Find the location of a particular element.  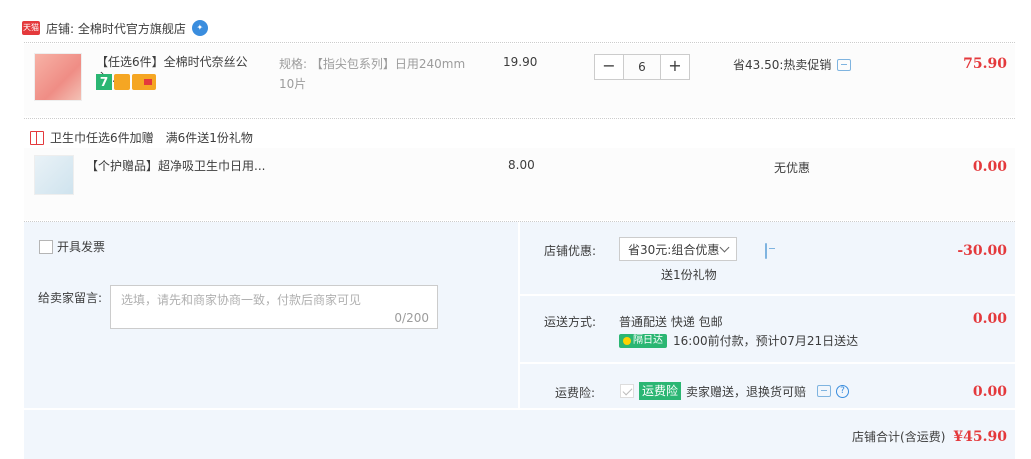

insurance-label: 运费险: is located at coordinates (575, 393).